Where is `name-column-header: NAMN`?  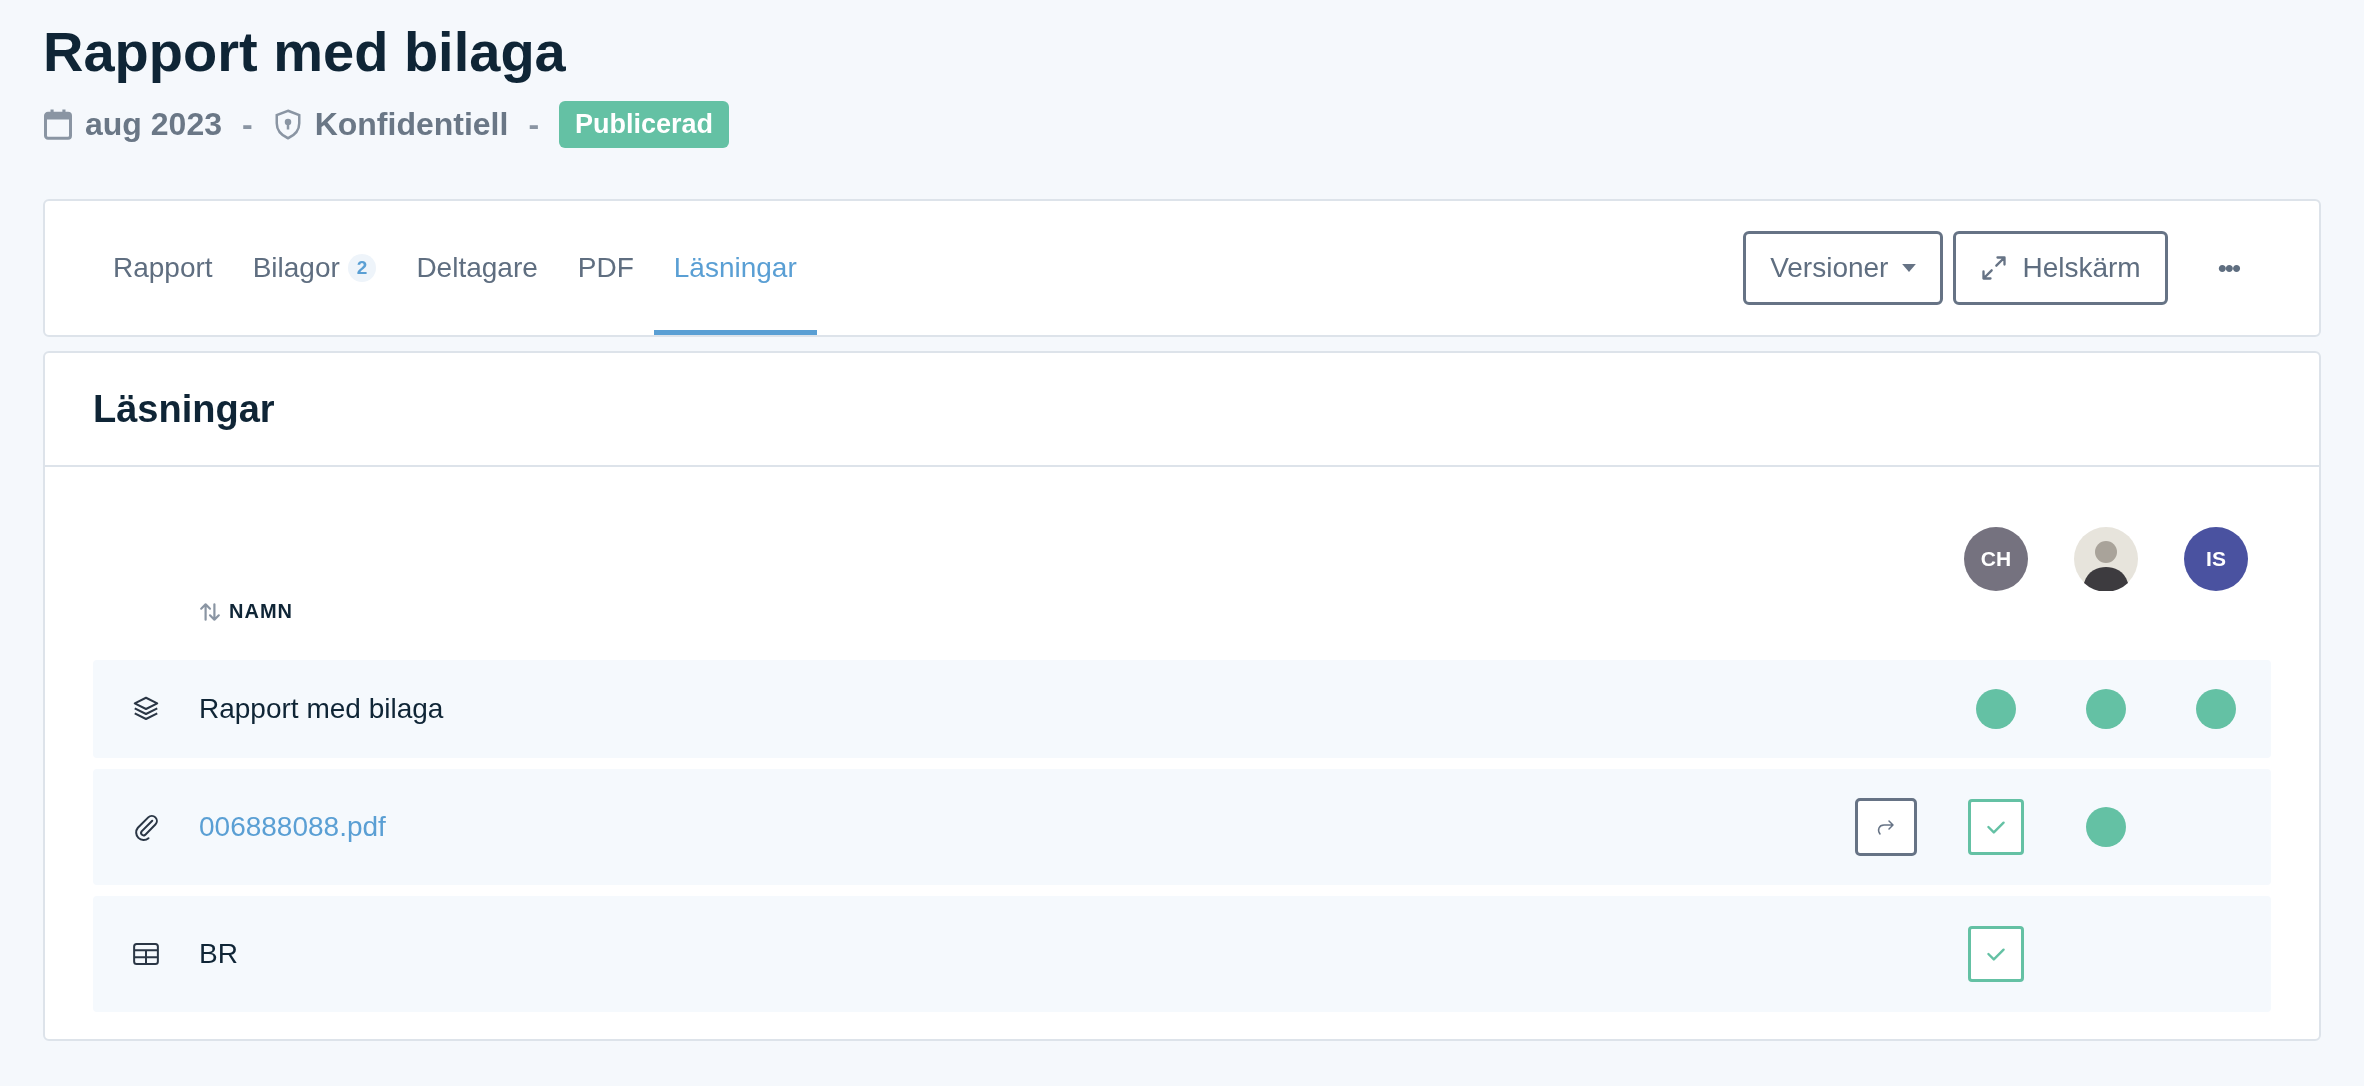 name-column-header: NAMN is located at coordinates (246, 611).